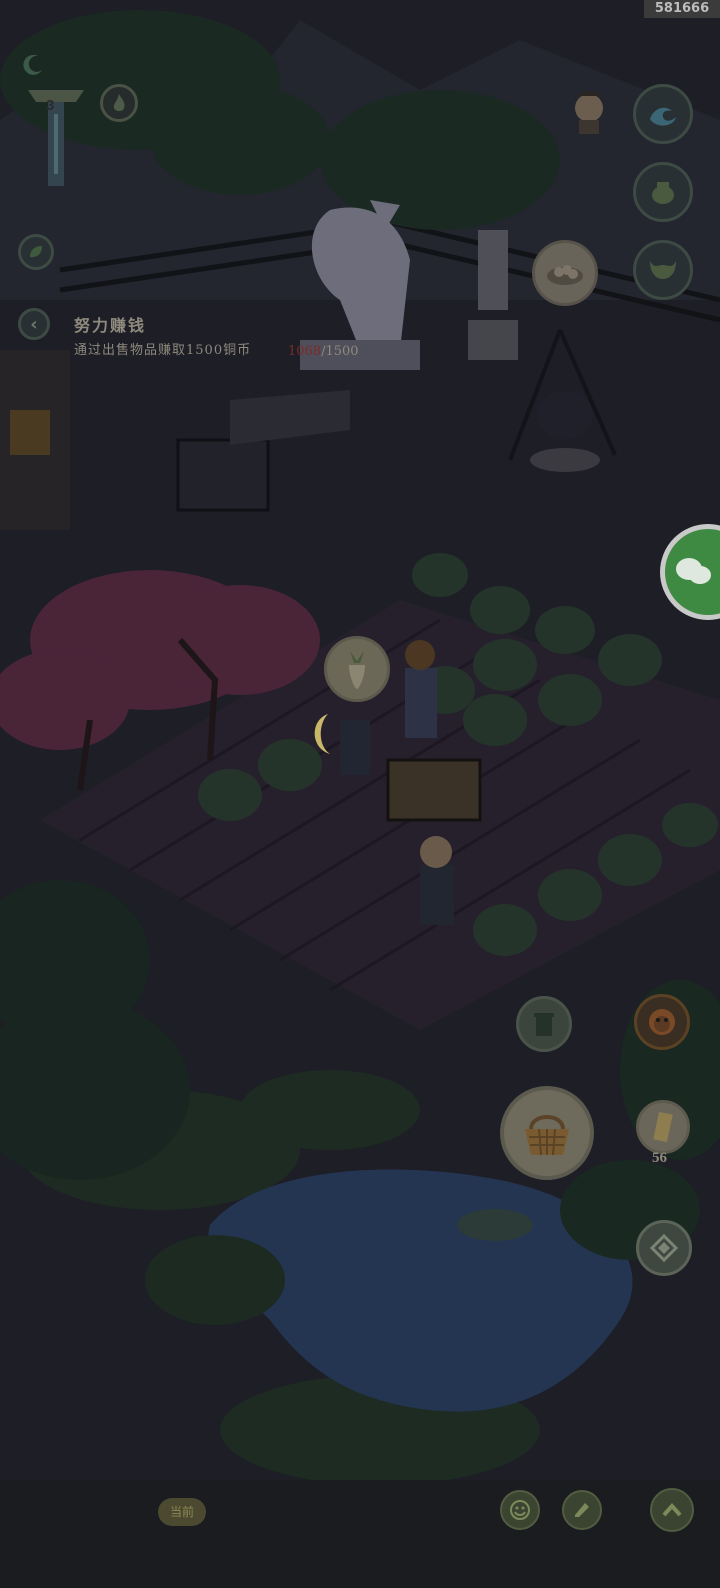 This screenshot has height=1588, width=720. Describe the element at coordinates (663, 192) in the screenshot. I see `pot-icon` at that location.